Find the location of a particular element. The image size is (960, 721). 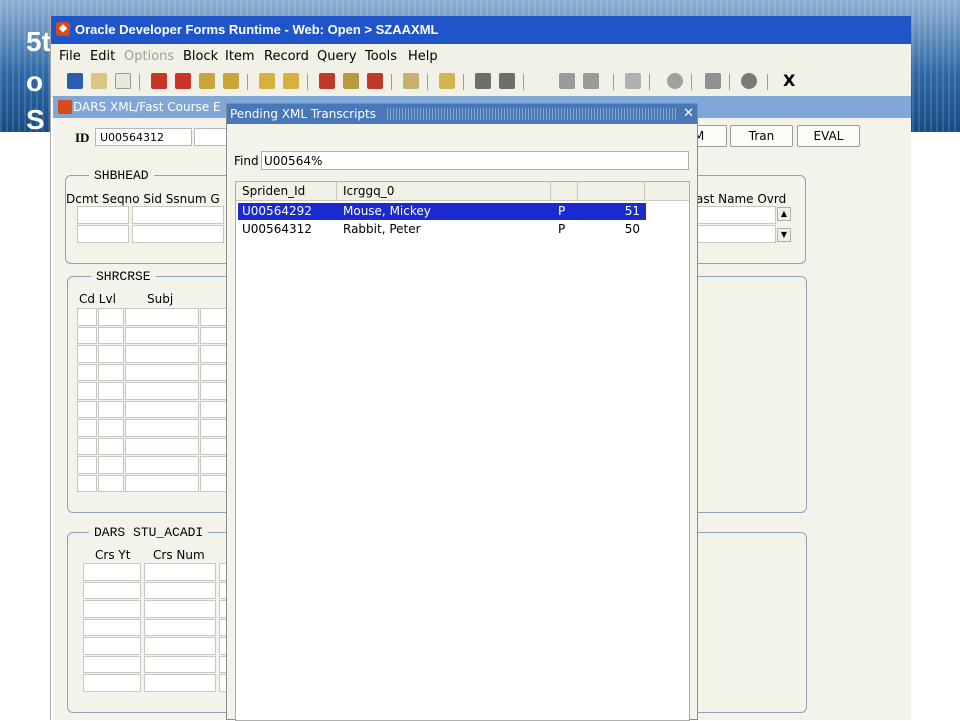

column-number is located at coordinates (611, 191).